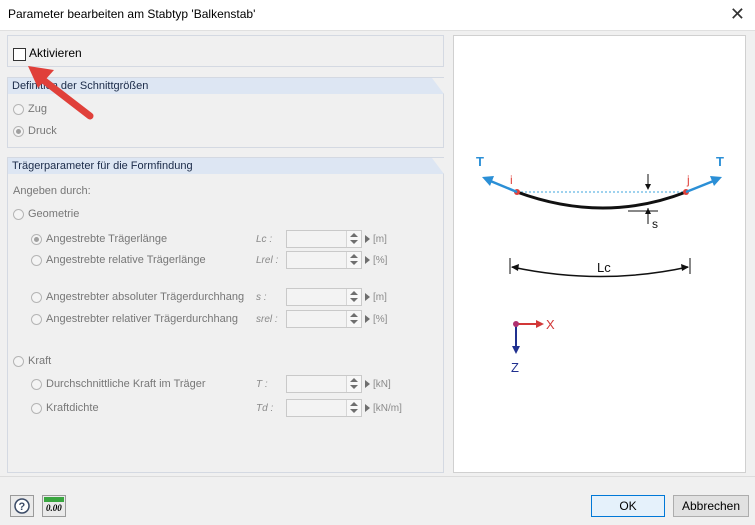 This screenshot has width=755, height=525. What do you see at coordinates (126, 384) in the screenshot?
I see `average-force-label: Durchschnittliche Kraft im Träger` at bounding box center [126, 384].